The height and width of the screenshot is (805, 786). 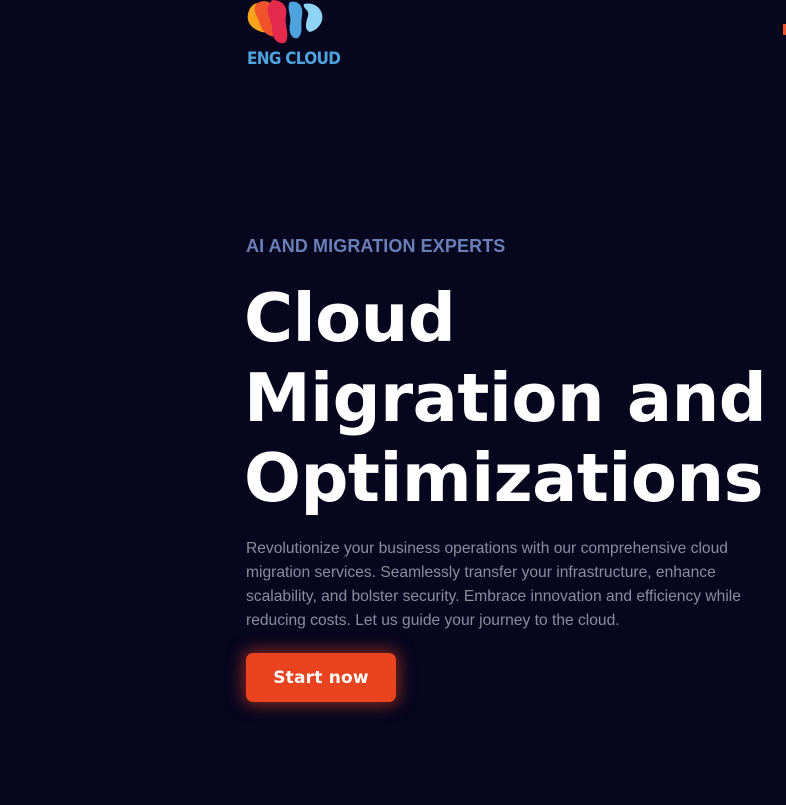 What do you see at coordinates (350, 318) in the screenshot?
I see `hero-title-line: Cloud` at bounding box center [350, 318].